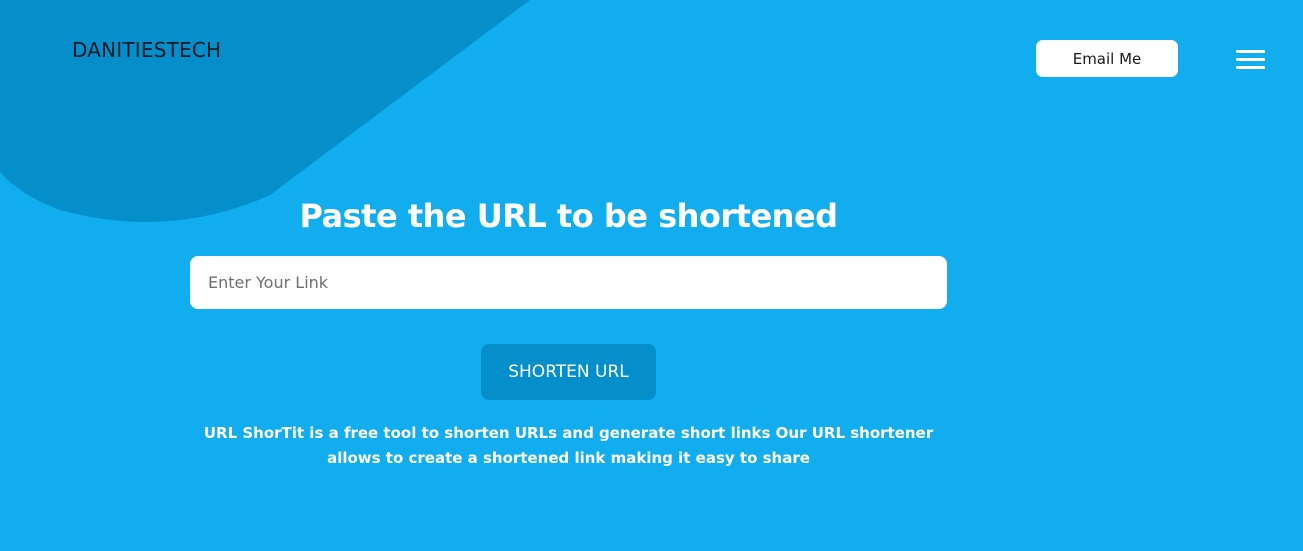 The width and height of the screenshot is (1303, 551). Describe the element at coordinates (568, 282) in the screenshot. I see `url-input` at that location.